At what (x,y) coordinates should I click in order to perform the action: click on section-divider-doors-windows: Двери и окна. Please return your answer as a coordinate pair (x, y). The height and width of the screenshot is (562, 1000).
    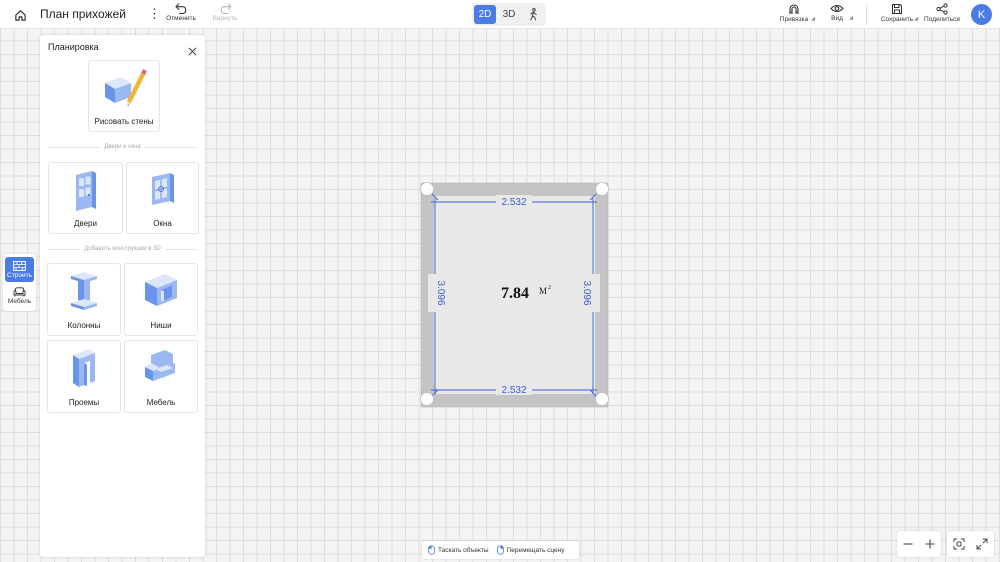
    Looking at the image, I should click on (123, 147).